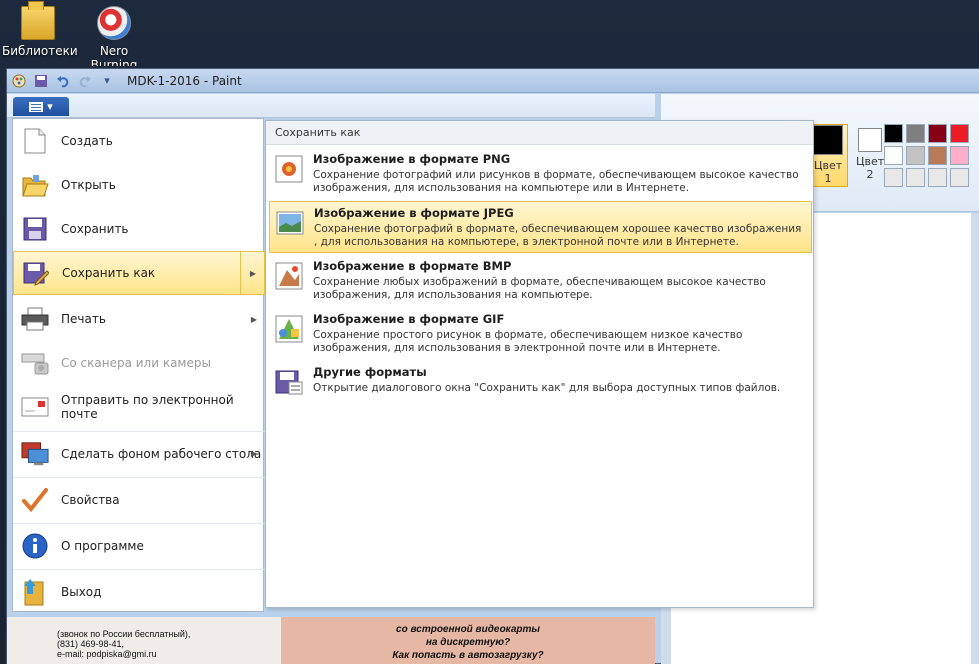 This screenshot has width=979, height=664. What do you see at coordinates (161, 453) in the screenshot?
I see `menu-item-label: Сделать фоном рабочего стола` at bounding box center [161, 453].